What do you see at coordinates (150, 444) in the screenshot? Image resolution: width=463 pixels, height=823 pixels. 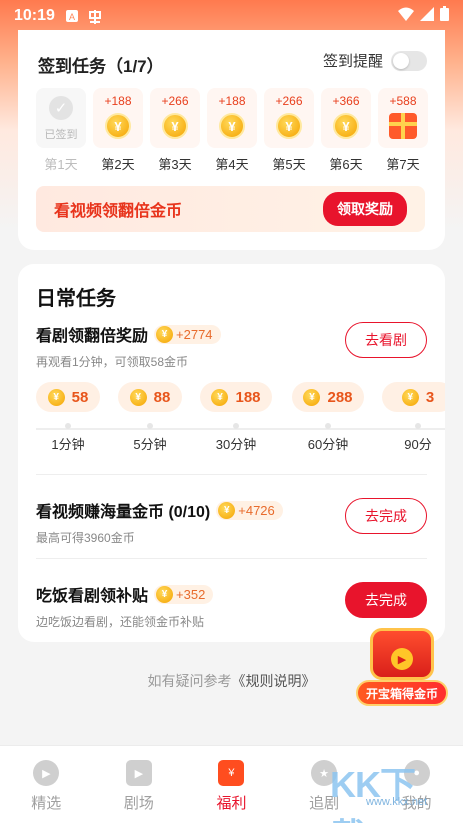 I see `milestone-label: 5分钟` at bounding box center [150, 444].